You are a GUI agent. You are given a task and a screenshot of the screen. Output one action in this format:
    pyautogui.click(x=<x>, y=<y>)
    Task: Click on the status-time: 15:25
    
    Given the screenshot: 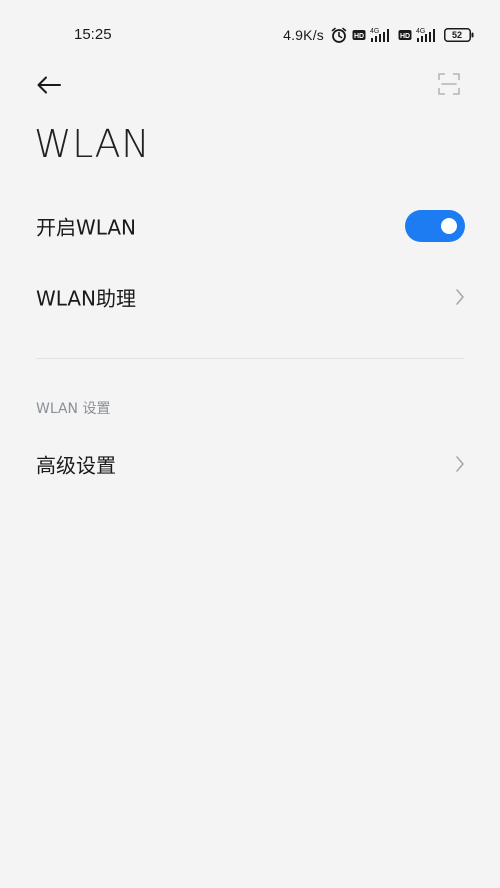 What is the action you would take?
    pyautogui.click(x=93, y=34)
    